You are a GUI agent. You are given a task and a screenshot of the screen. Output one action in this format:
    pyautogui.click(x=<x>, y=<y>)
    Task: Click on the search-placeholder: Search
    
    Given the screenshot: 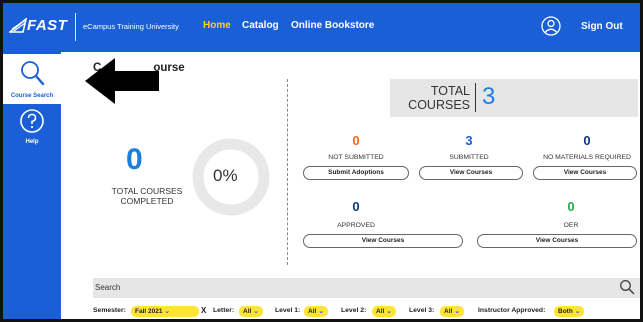 What is the action you would take?
    pyautogui.click(x=108, y=287)
    